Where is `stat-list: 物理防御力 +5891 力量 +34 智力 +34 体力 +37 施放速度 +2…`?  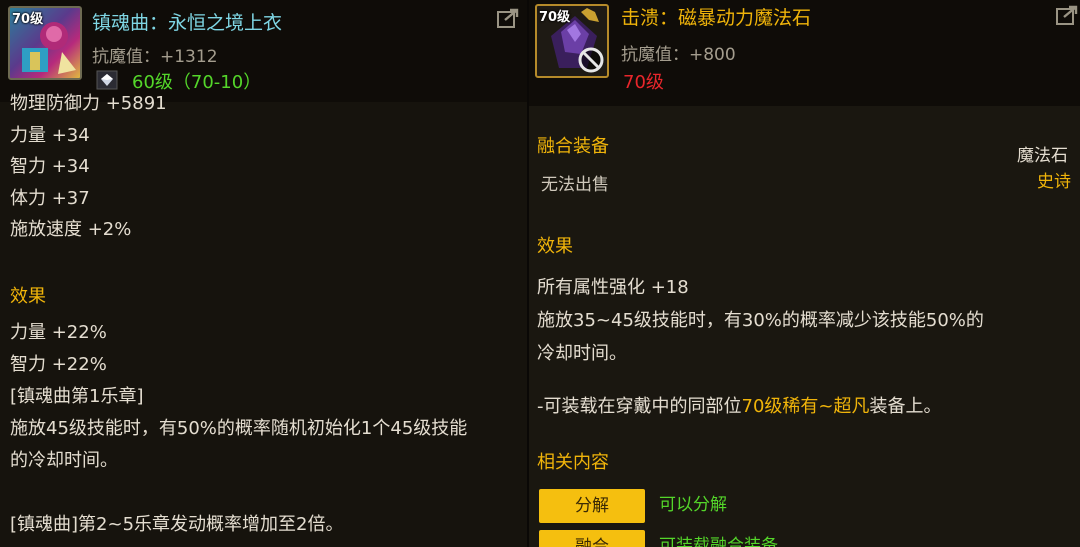 stat-list: 物理防御力 +5891 力量 +34 智力 +34 体力 +37 施放速度 +2… is located at coordinates (88, 169).